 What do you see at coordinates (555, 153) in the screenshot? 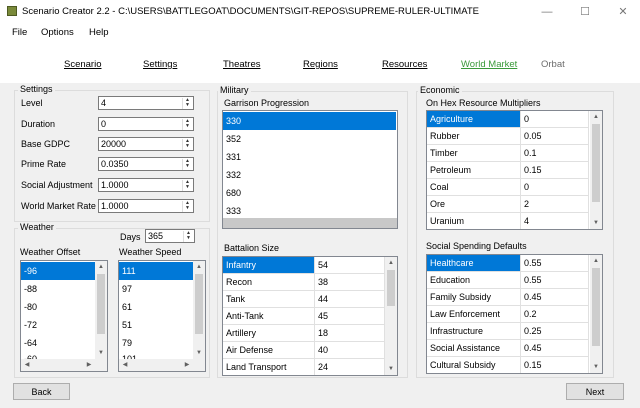
I see `resource-value-cell: 0.1` at bounding box center [555, 153].